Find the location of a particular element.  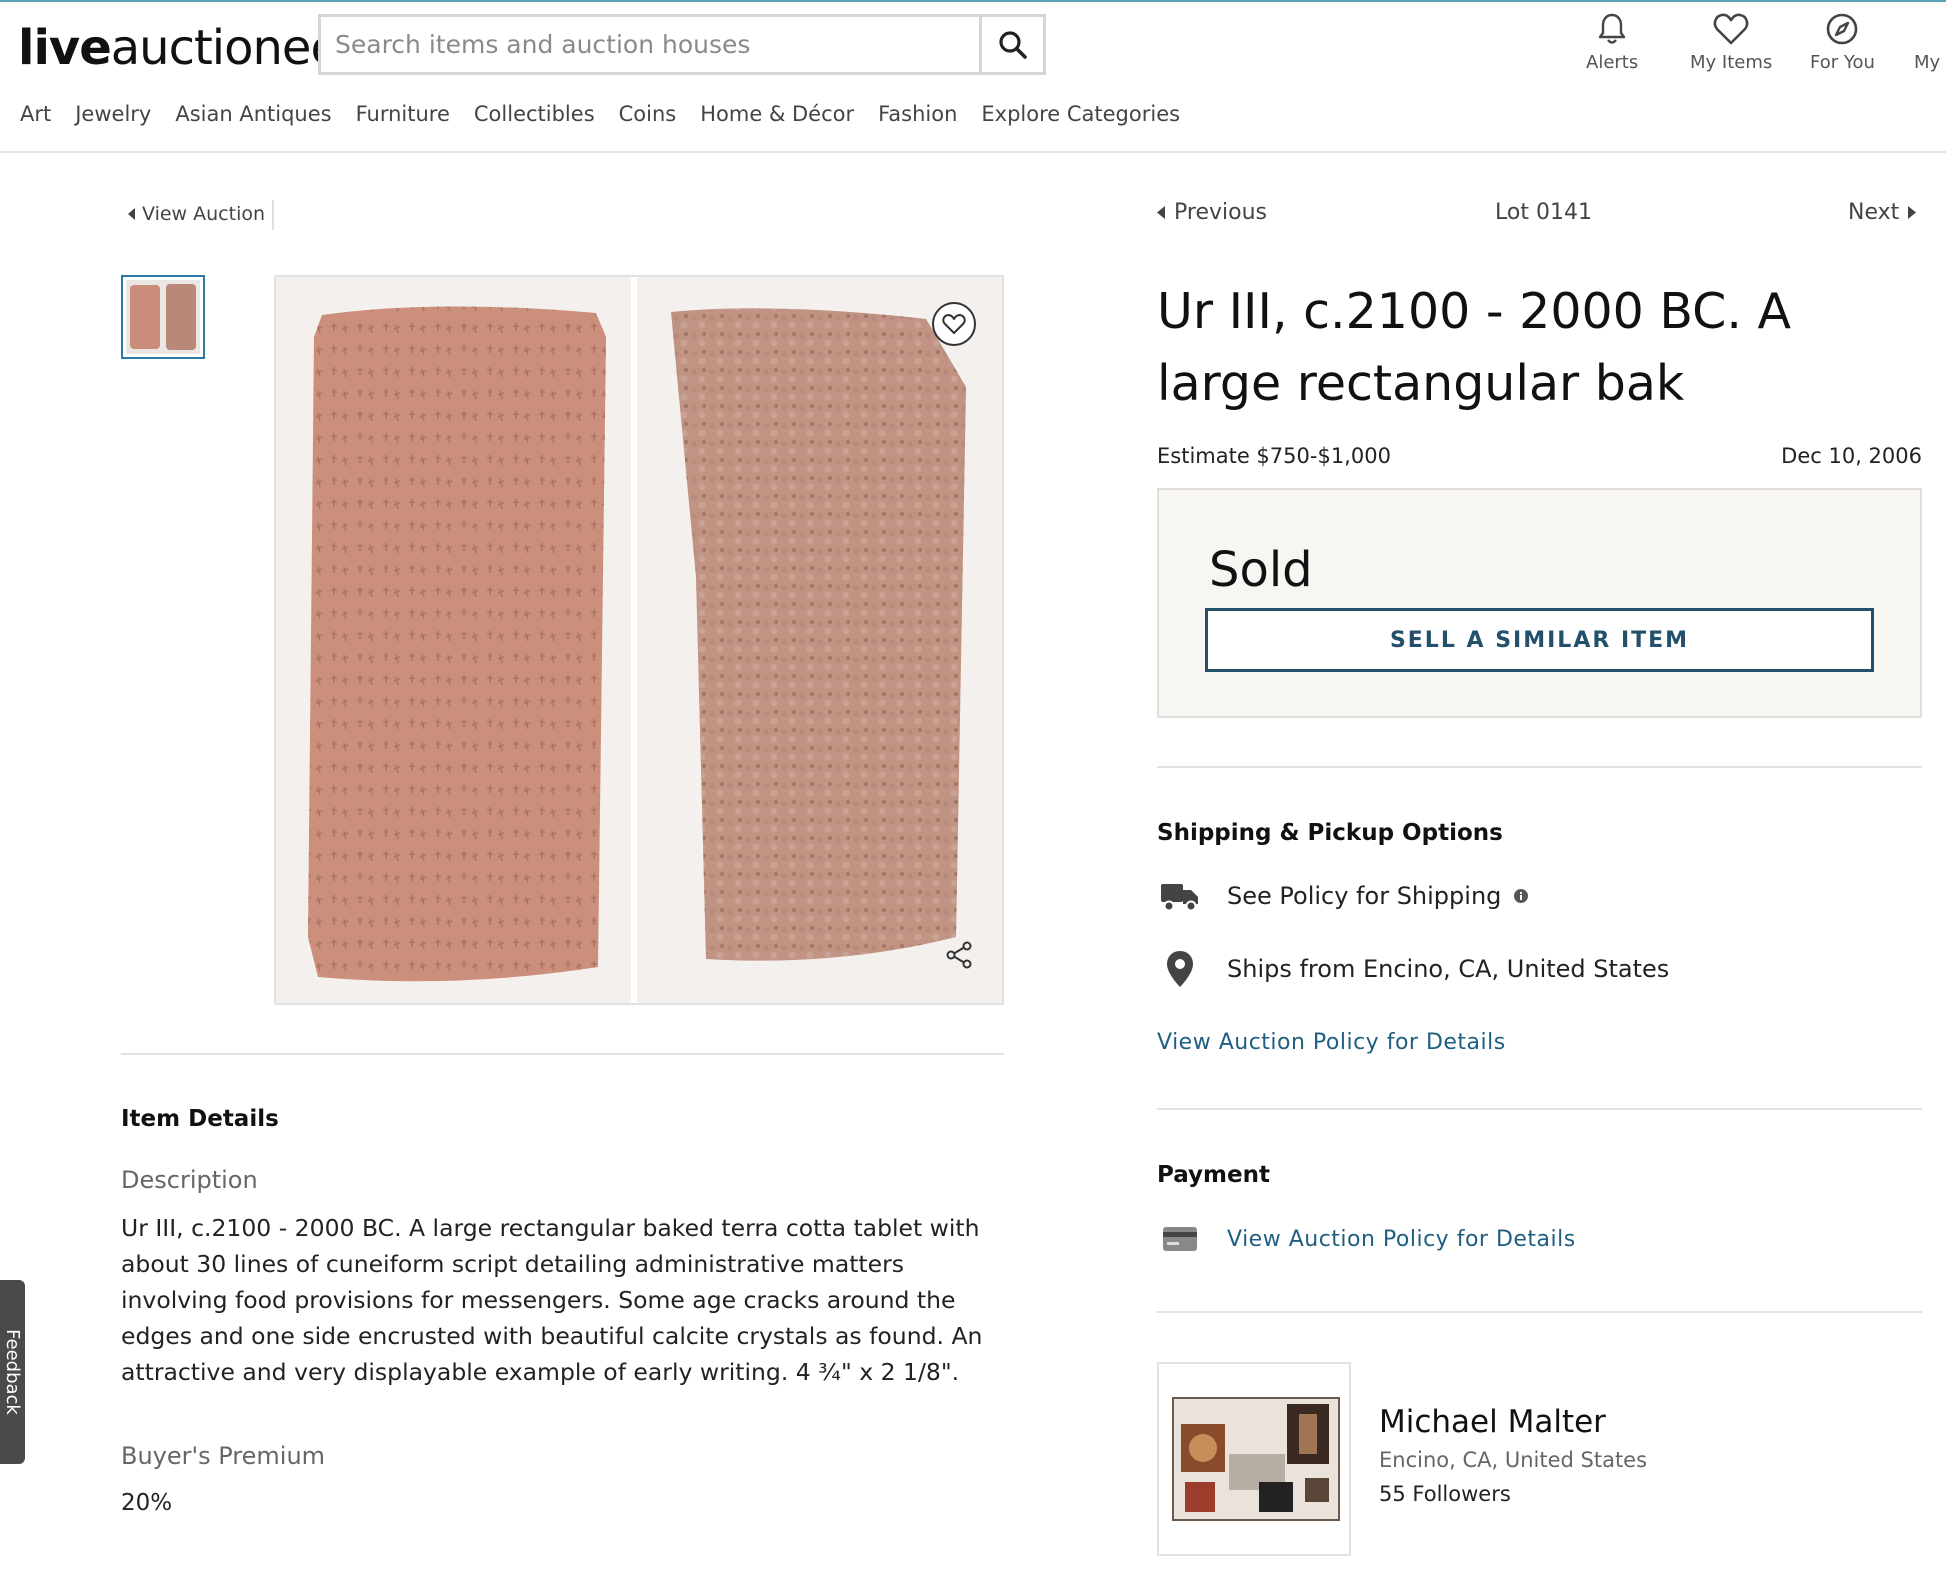

nav-my-items: My Items is located at coordinates (1731, 42).